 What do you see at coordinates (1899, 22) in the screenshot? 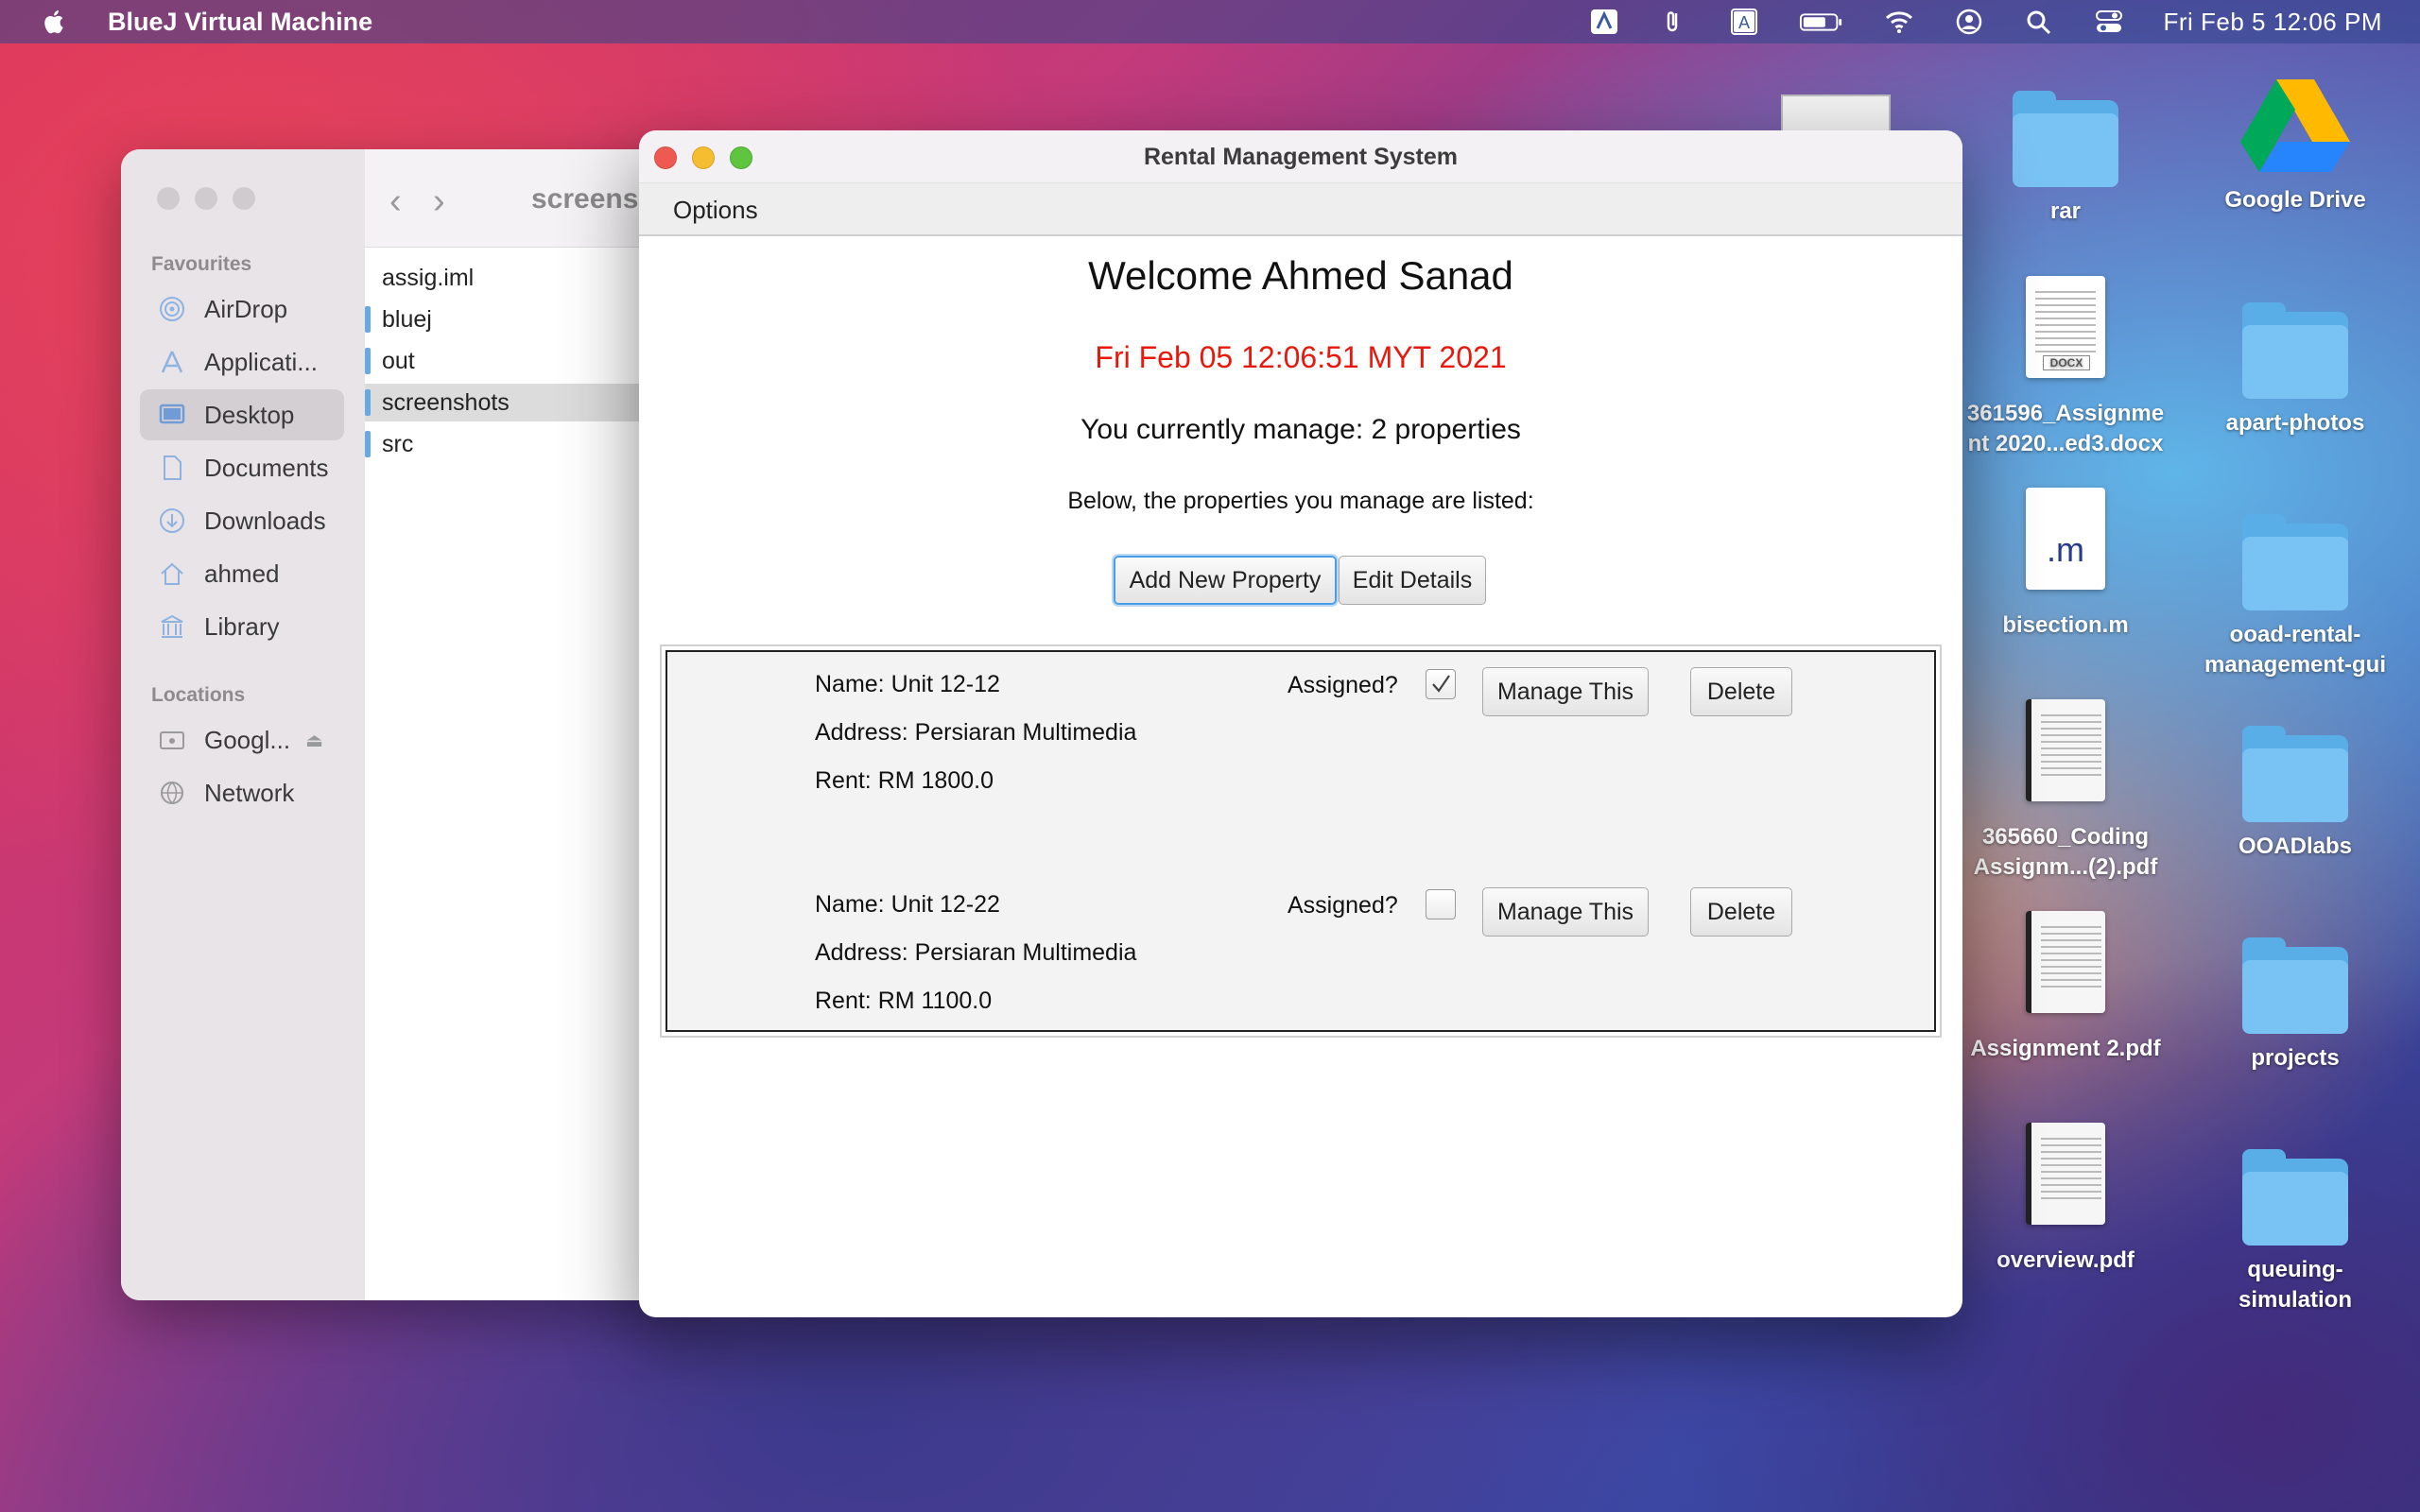
I see `wifi-icon` at bounding box center [1899, 22].